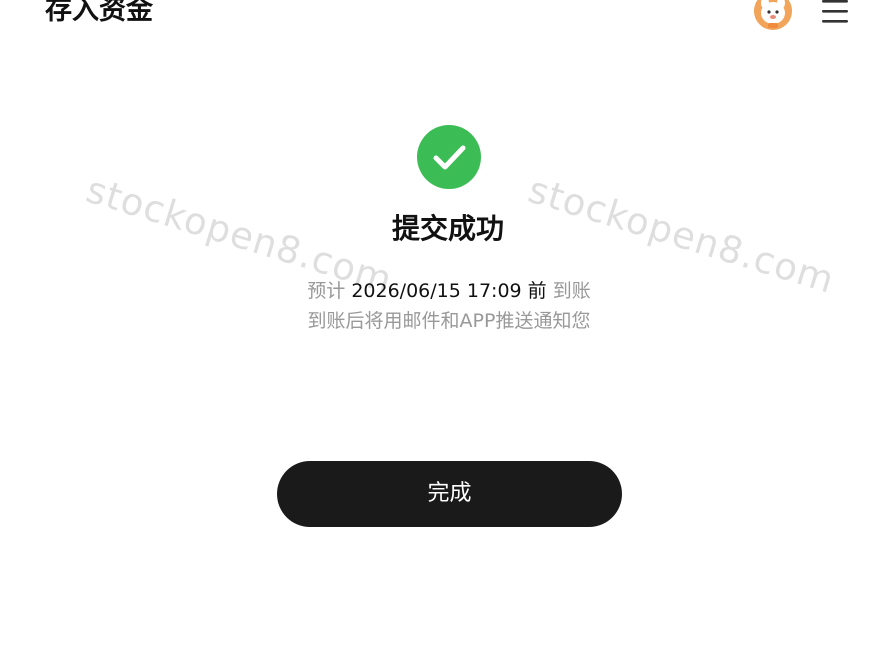 The height and width of the screenshot is (659, 886). I want to click on avatar, so click(773, 15).